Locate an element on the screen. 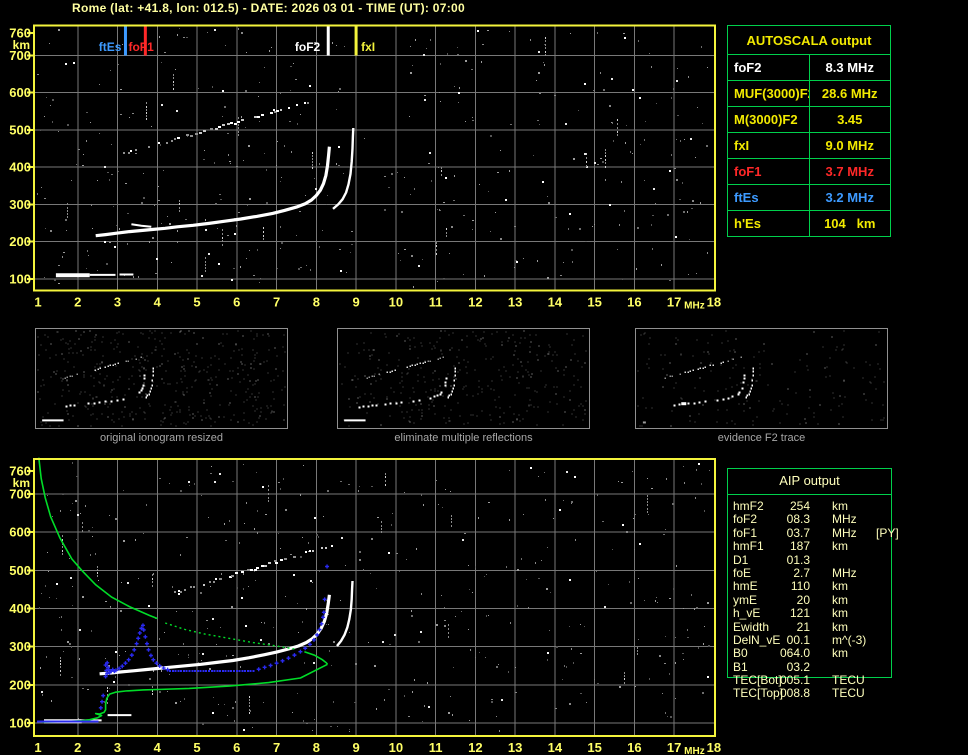  marker-label-ftEs: ftEs is located at coordinates (110, 47).